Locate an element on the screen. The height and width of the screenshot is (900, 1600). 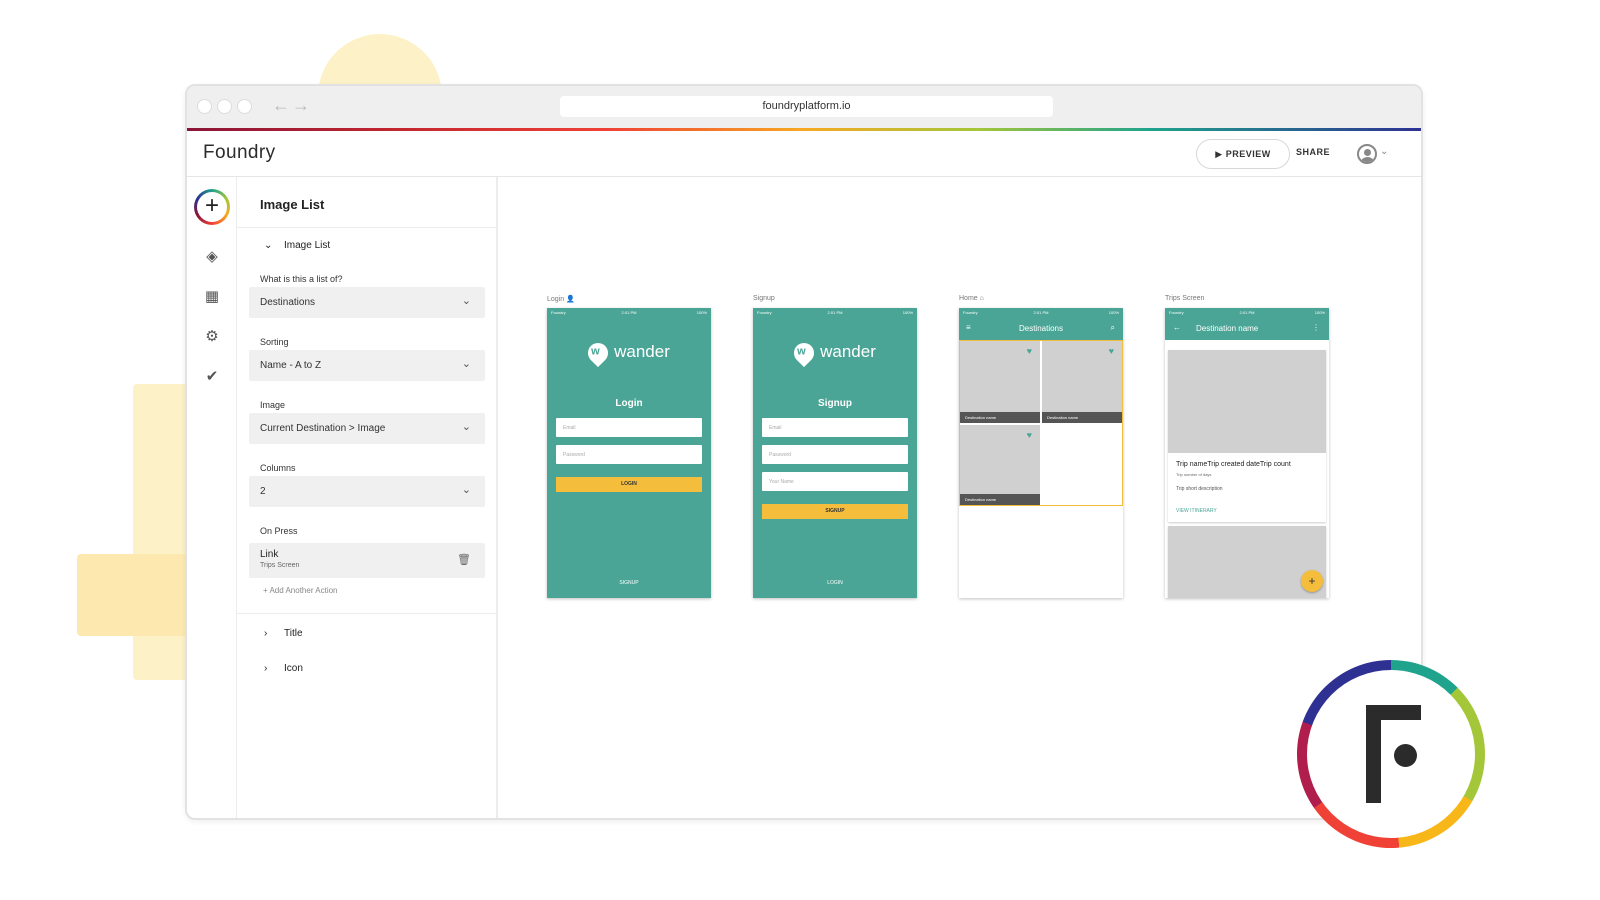
avatar-icon is located at coordinates (1367, 154).